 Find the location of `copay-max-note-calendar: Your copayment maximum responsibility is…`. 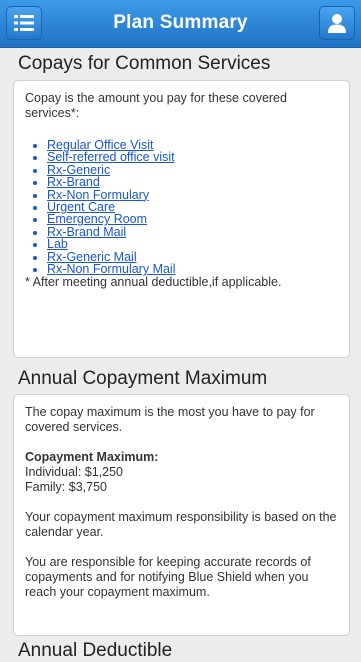

copay-max-note-calendar: Your copayment maximum responsibility is… is located at coordinates (181, 524).